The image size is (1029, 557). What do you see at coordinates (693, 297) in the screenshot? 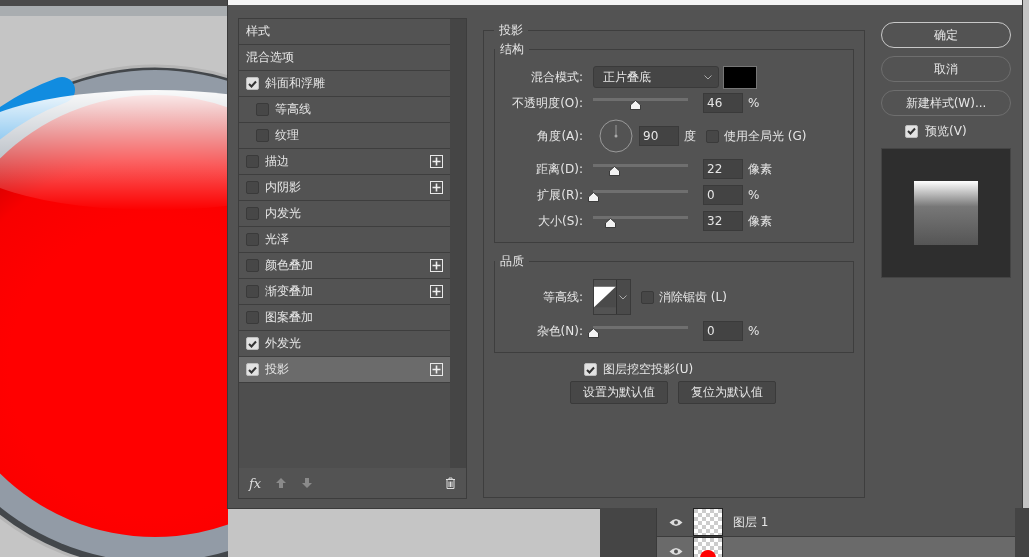
I see `checkbox-label: 消除锯齿 (L)` at bounding box center [693, 297].